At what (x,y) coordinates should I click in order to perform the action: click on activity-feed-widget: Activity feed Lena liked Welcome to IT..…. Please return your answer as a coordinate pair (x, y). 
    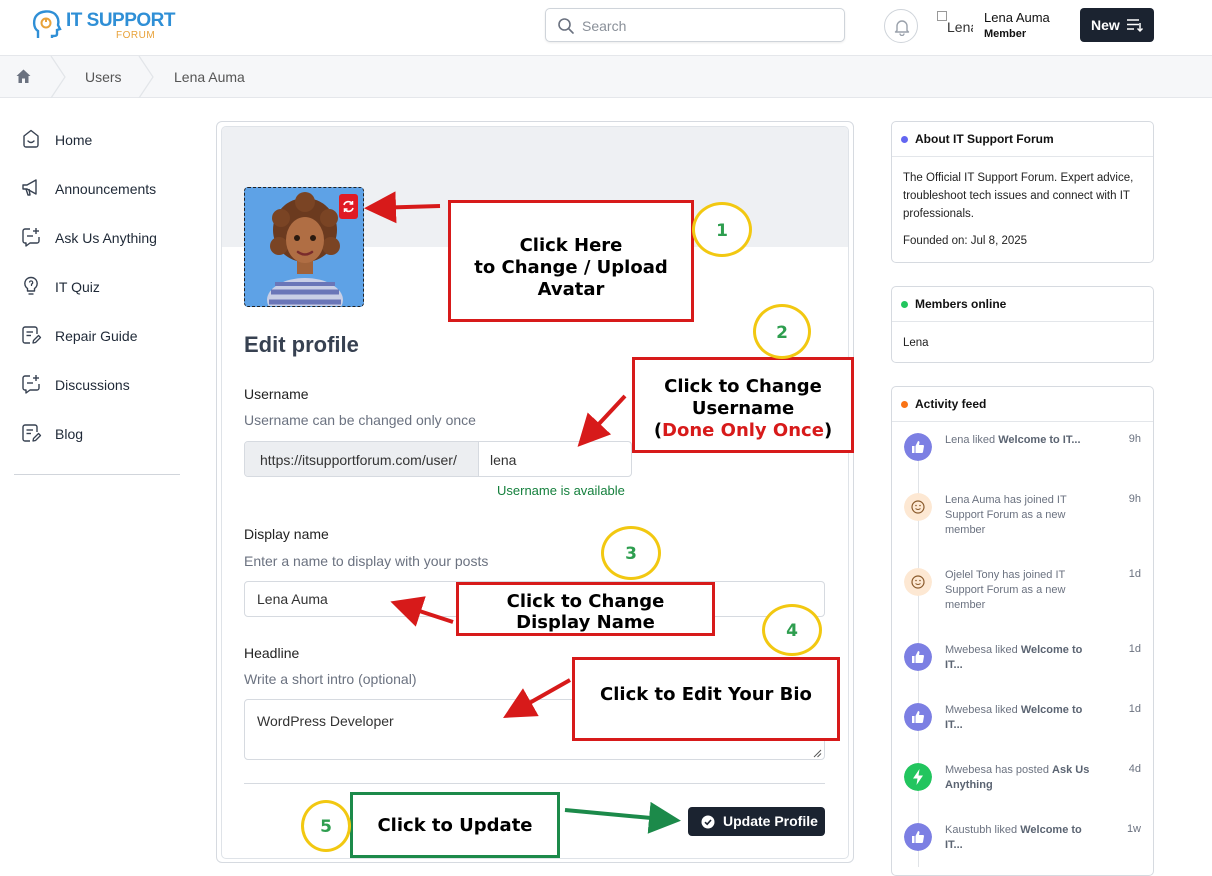
    Looking at the image, I should click on (1022, 631).